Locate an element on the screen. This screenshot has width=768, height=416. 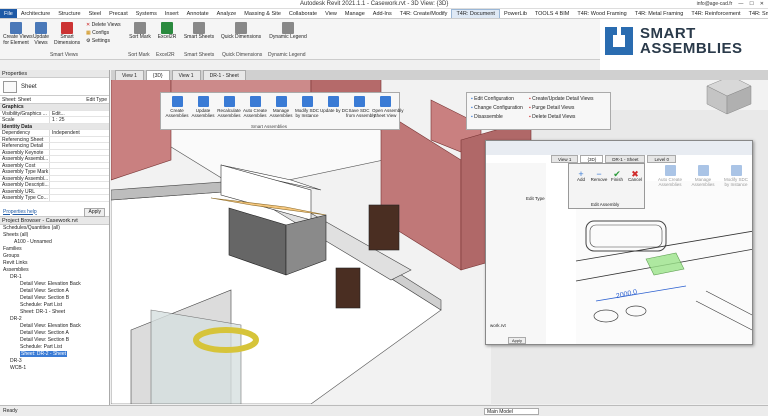
remove-button: − Remove is located at coordinates (599, 176).